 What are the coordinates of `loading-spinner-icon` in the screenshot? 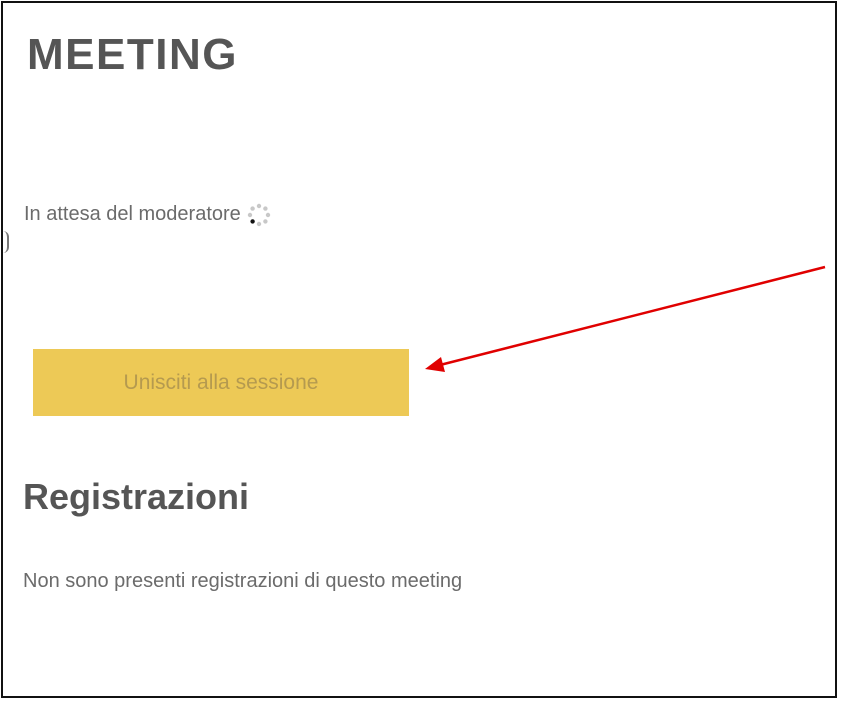 It's located at (259, 215).